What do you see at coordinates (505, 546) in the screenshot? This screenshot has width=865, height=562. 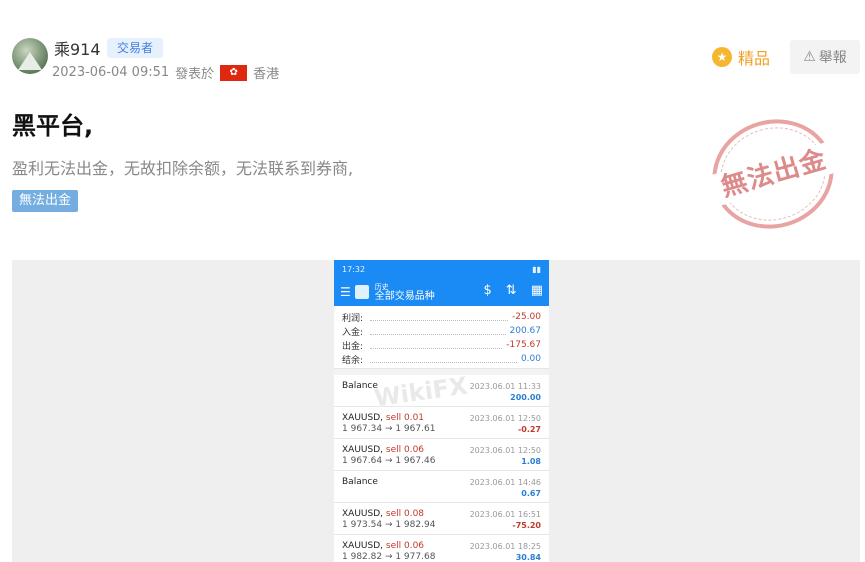 I see `transaction-date: 2023.06.01 18:25` at bounding box center [505, 546].